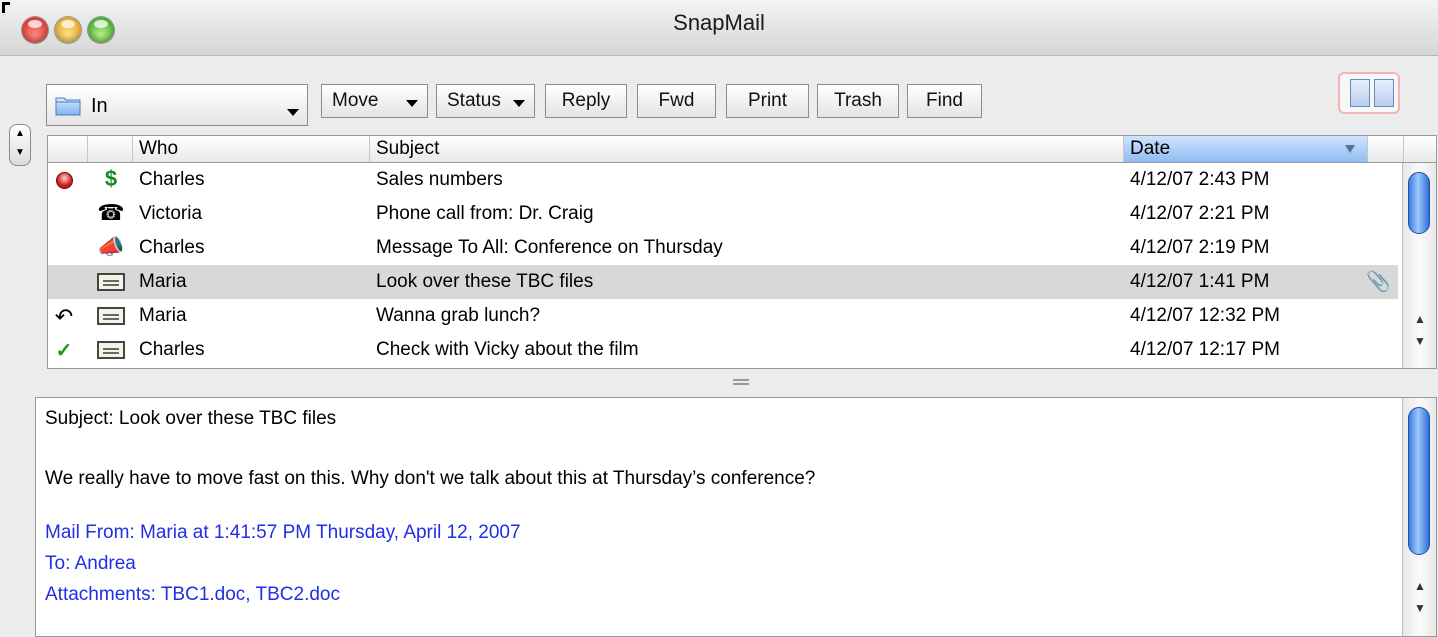 Image resolution: width=1438 pixels, height=637 pixels. I want to click on stepper-up-icon: ▲, so click(20, 134).